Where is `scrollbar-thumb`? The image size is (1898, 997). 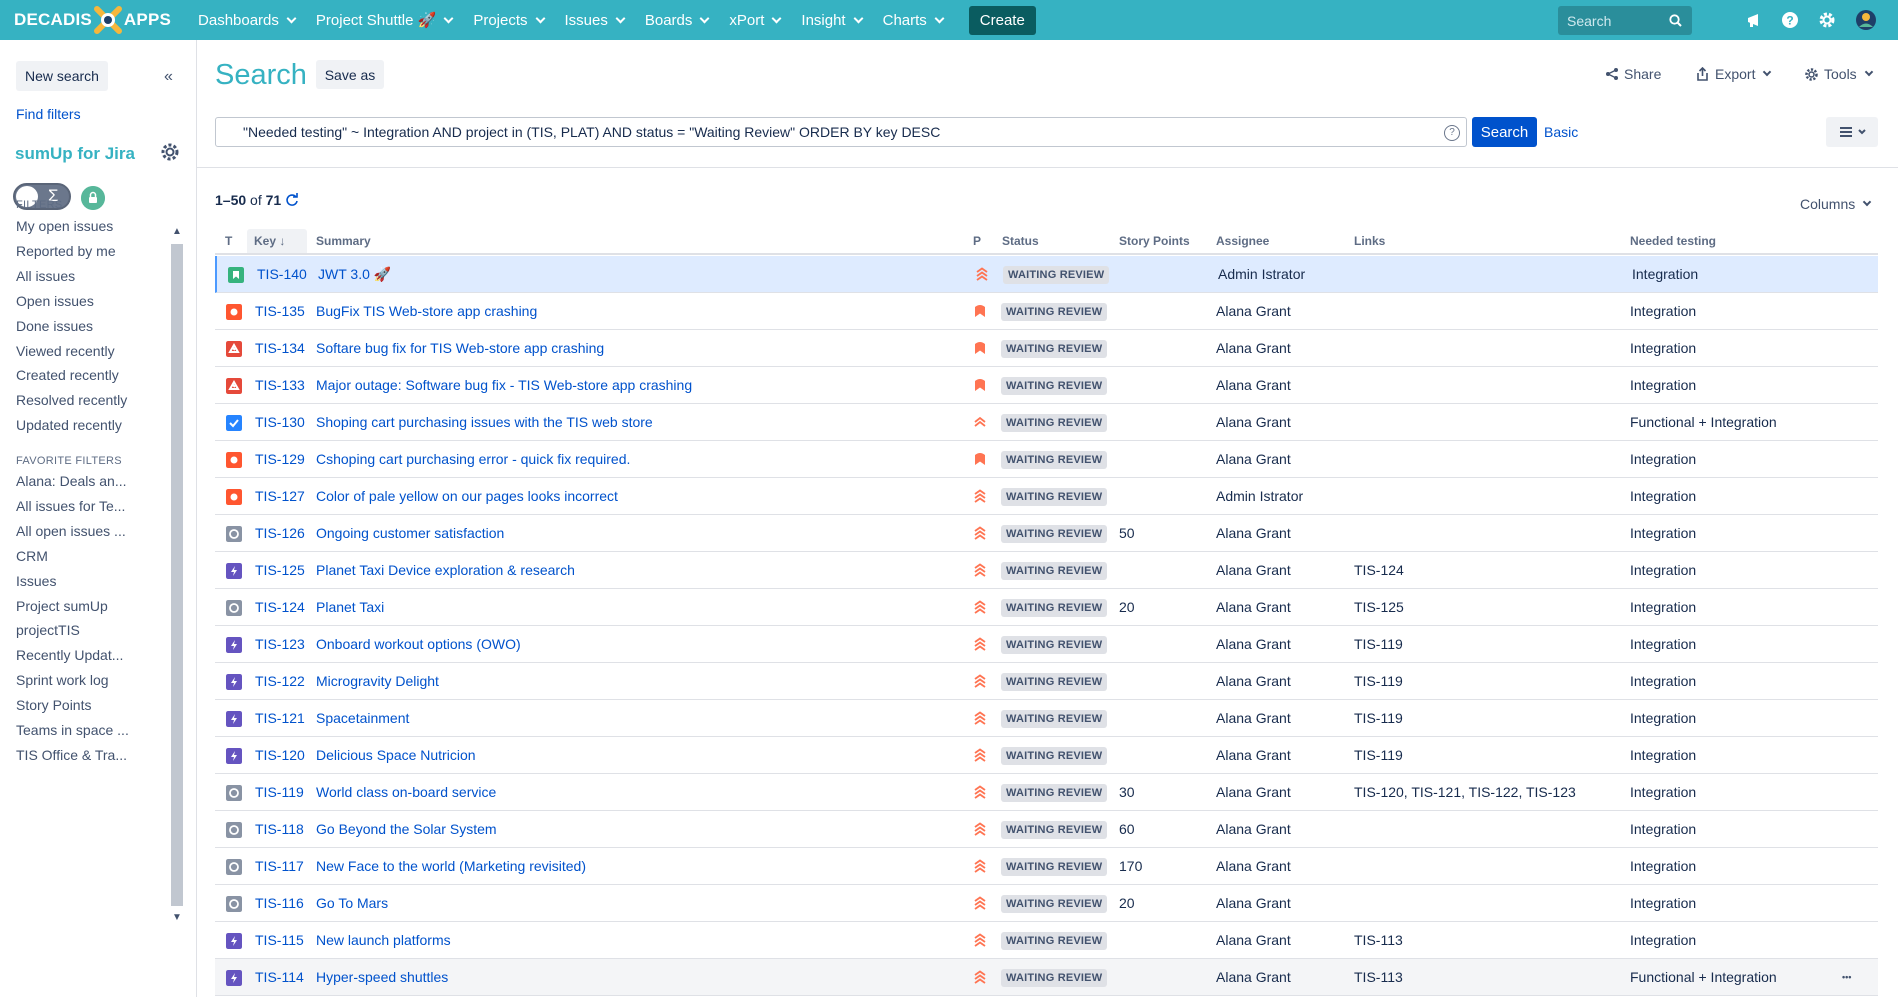 scrollbar-thumb is located at coordinates (177, 575).